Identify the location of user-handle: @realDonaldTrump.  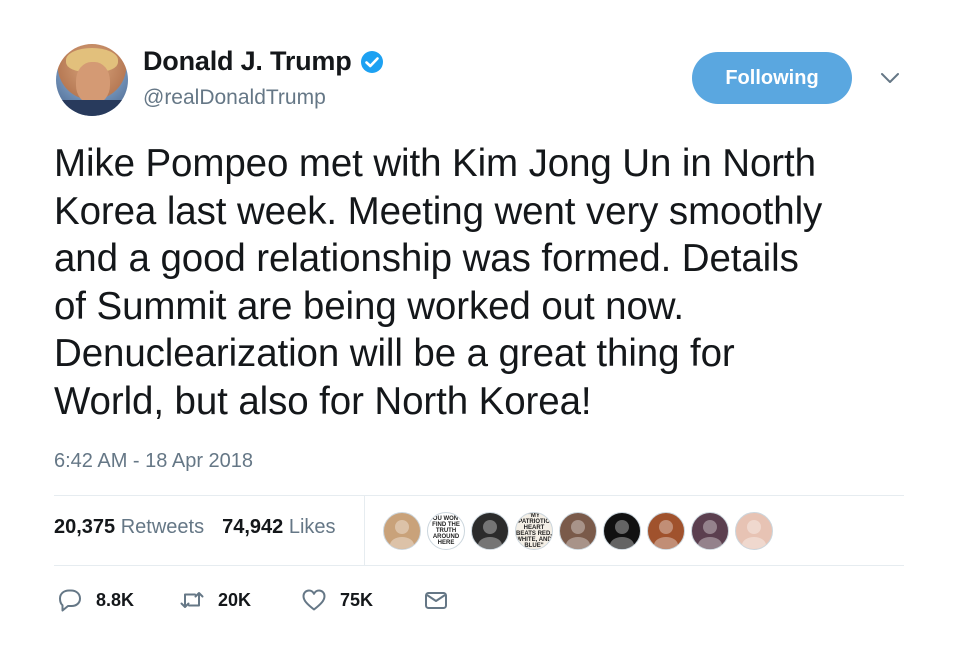
(234, 98).